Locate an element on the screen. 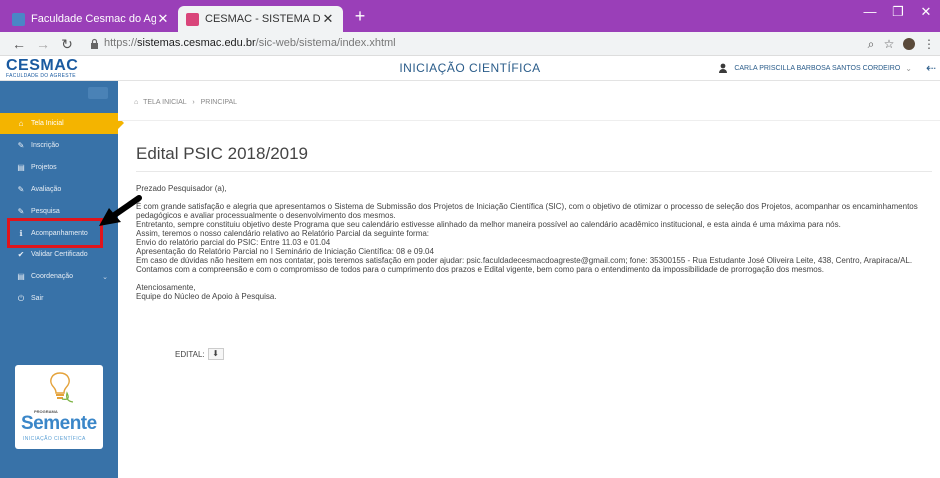 Image resolution: width=940 pixels, height=478 pixels. lightbulb-icon is located at coordinates (62, 387).